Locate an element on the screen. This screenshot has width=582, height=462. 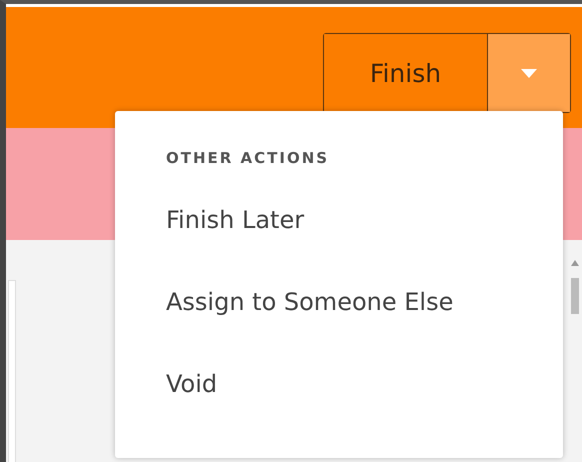
scroll-thumb is located at coordinates (575, 296).